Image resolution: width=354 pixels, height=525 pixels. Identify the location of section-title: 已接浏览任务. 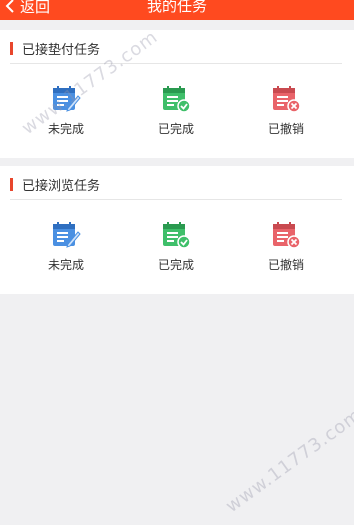
(61, 186).